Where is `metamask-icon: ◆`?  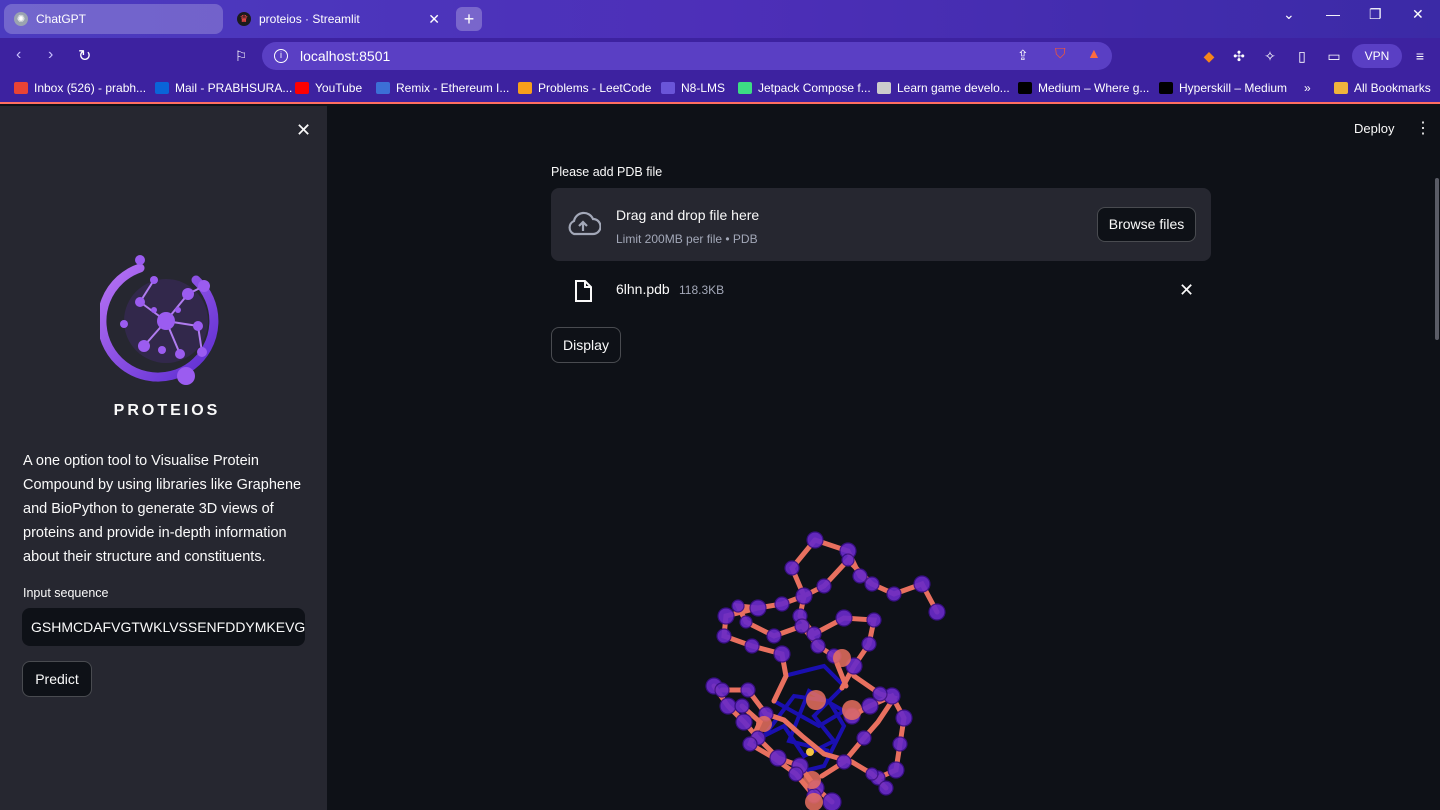 metamask-icon: ◆ is located at coordinates (1209, 56).